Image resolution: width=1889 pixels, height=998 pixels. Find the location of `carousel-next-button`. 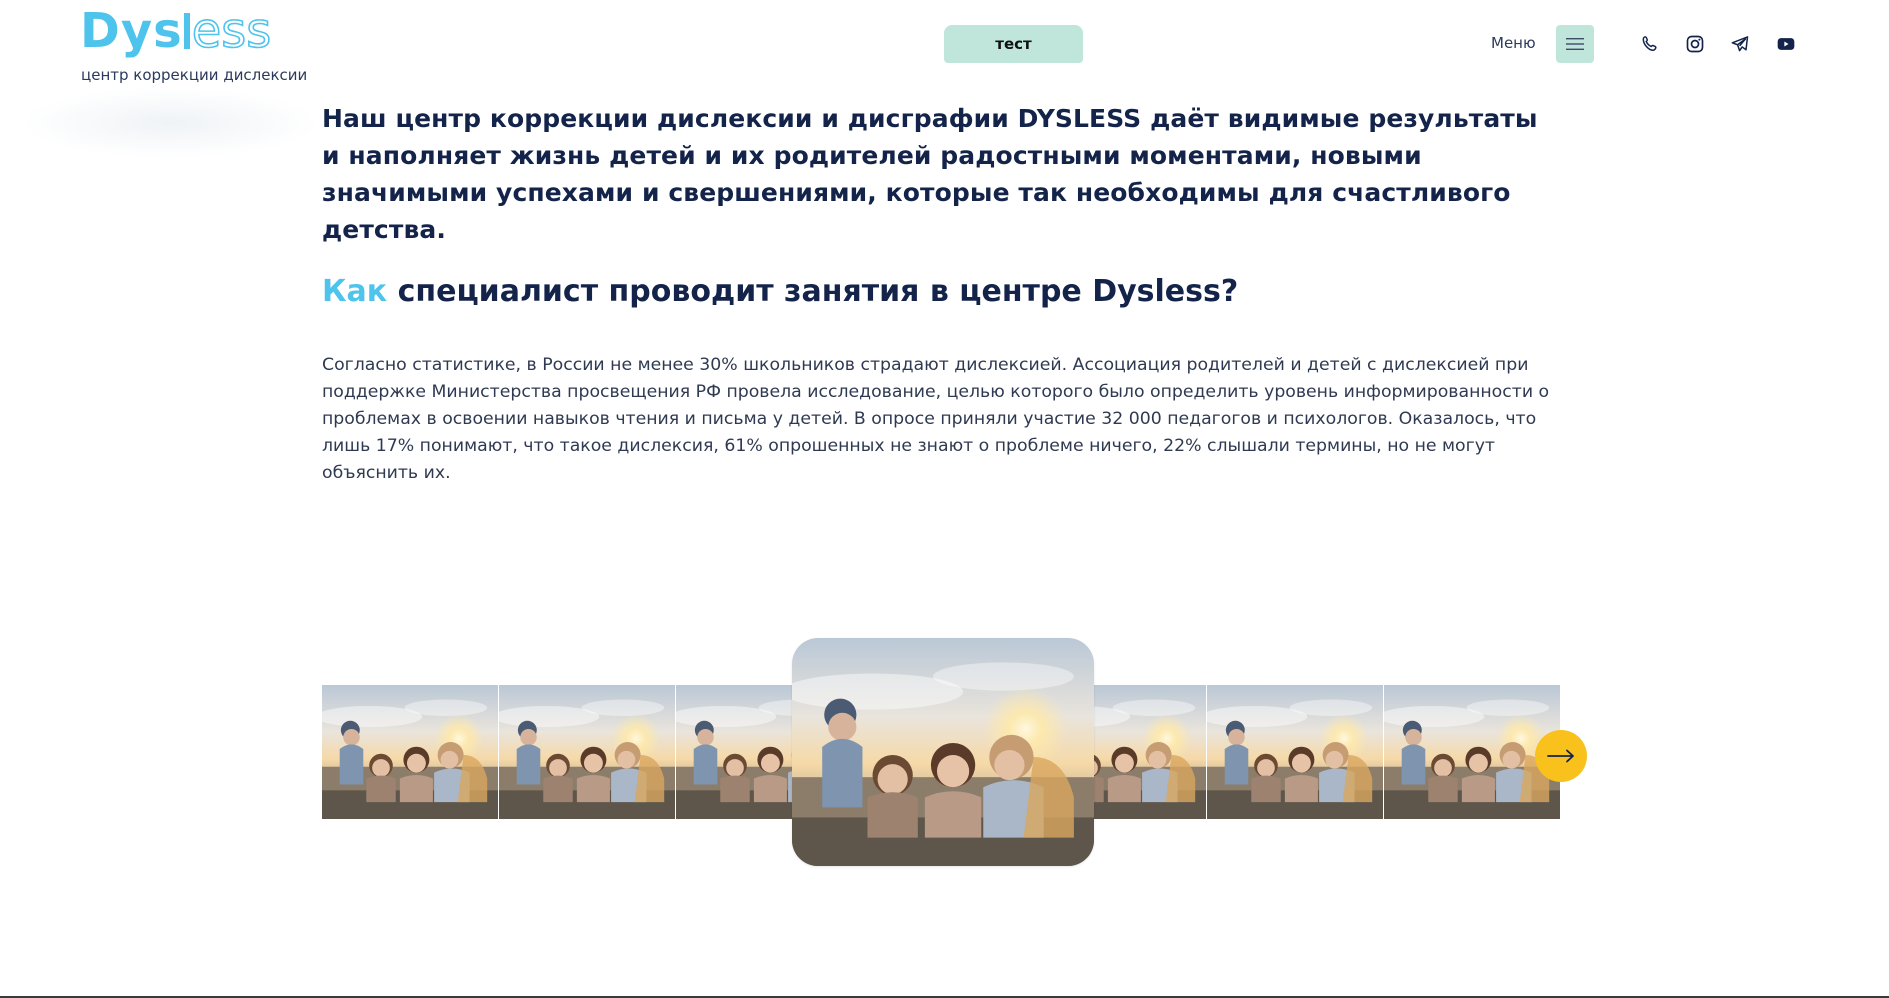

carousel-next-button is located at coordinates (1561, 756).